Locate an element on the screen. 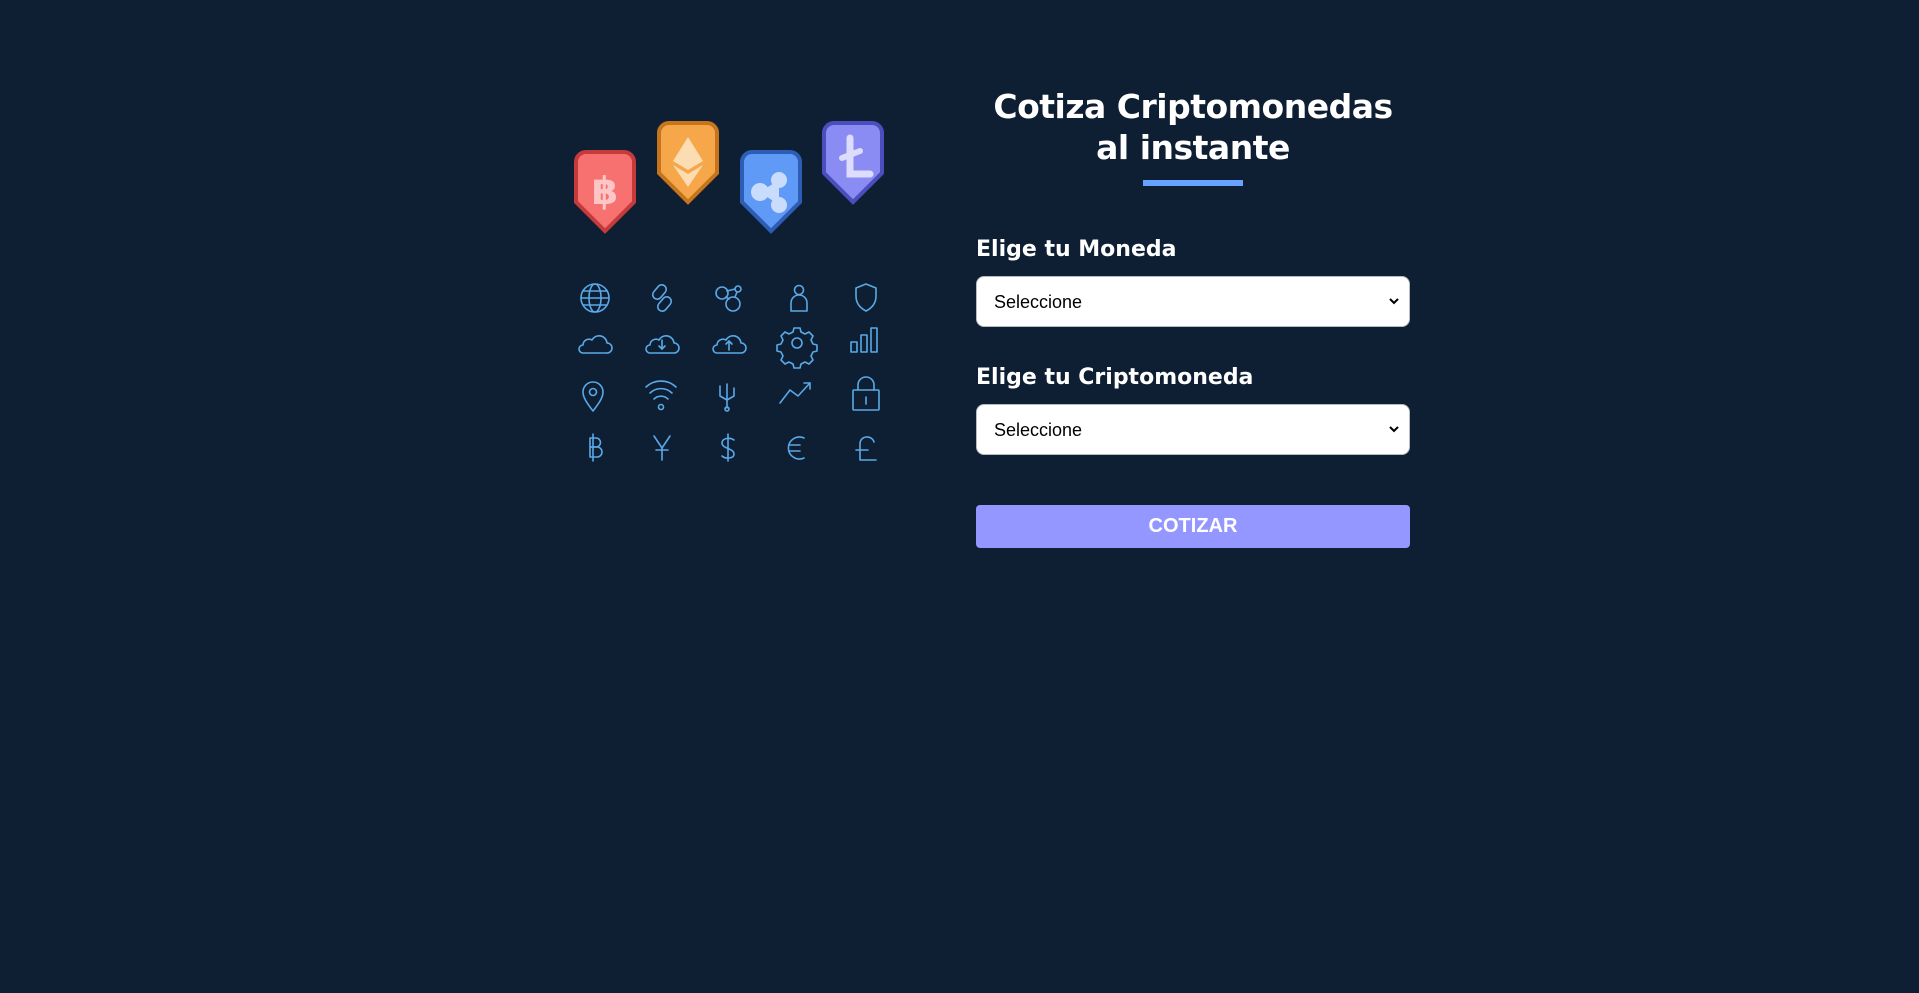  crypto-select: Seleccione is located at coordinates (1193, 429).